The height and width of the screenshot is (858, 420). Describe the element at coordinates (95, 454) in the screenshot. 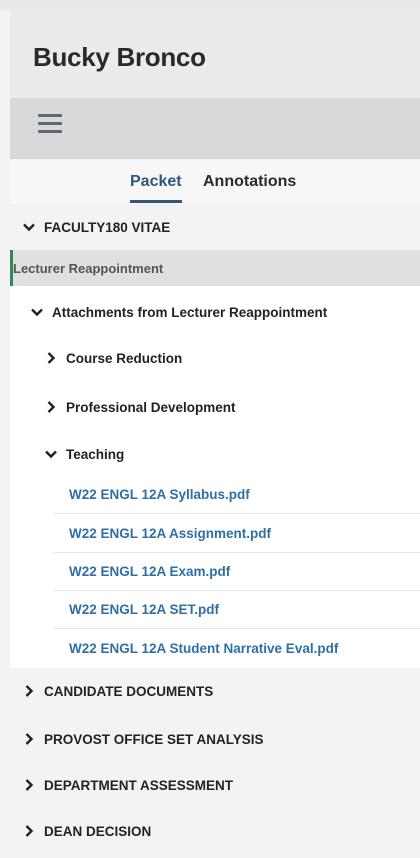

I see `group-label: Teaching` at that location.